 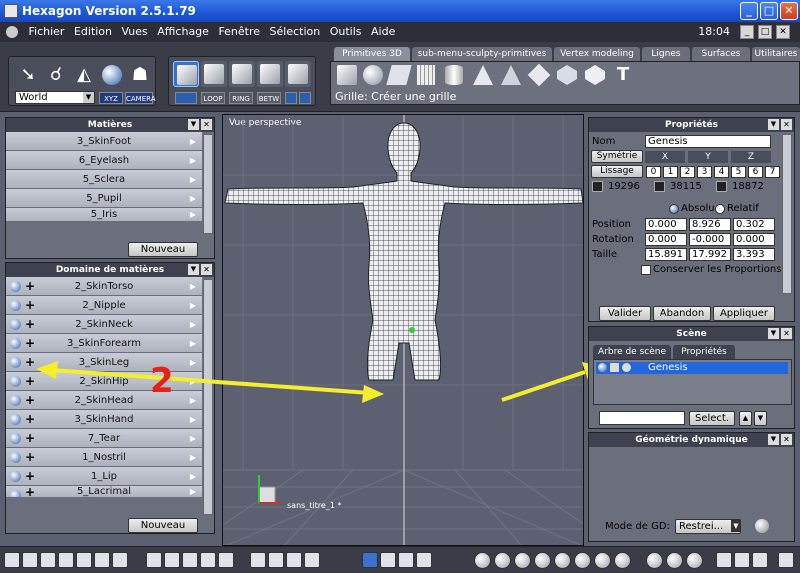 I want to click on render-full-icon, so click(x=694, y=560).